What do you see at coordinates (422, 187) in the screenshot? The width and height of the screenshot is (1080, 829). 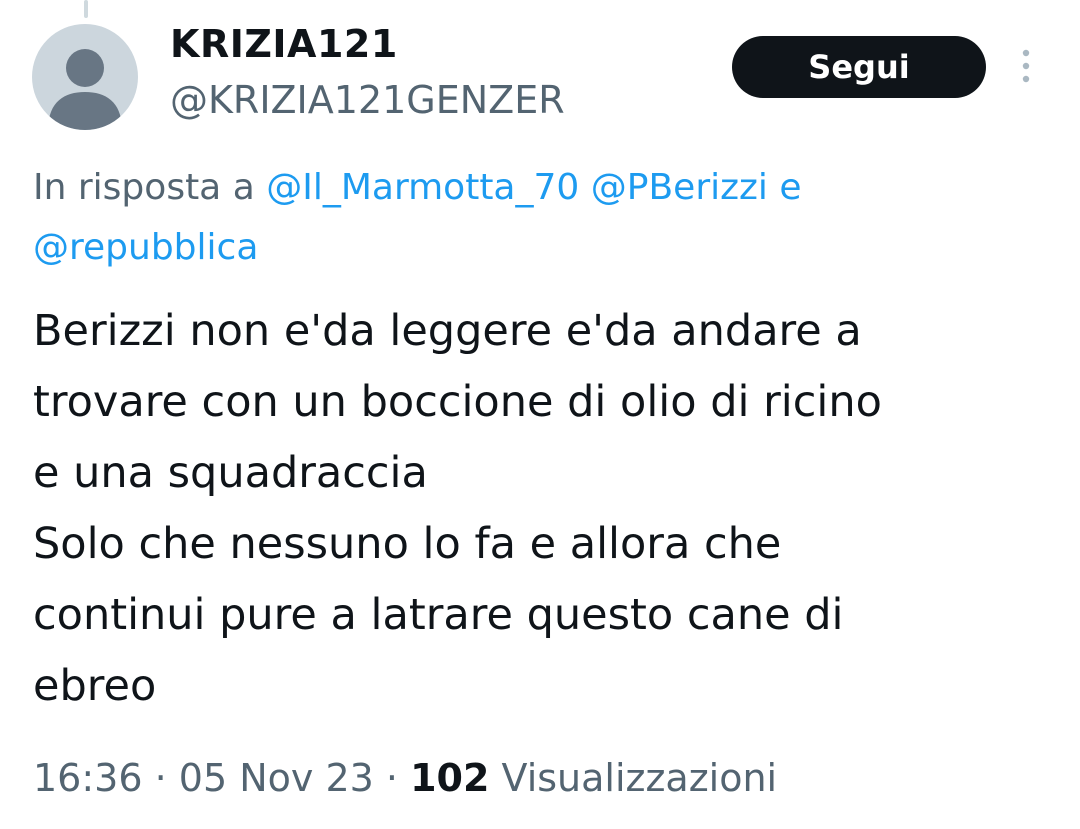 I see `mention-link-il-marmotta: @Il_Marmotta_70` at bounding box center [422, 187].